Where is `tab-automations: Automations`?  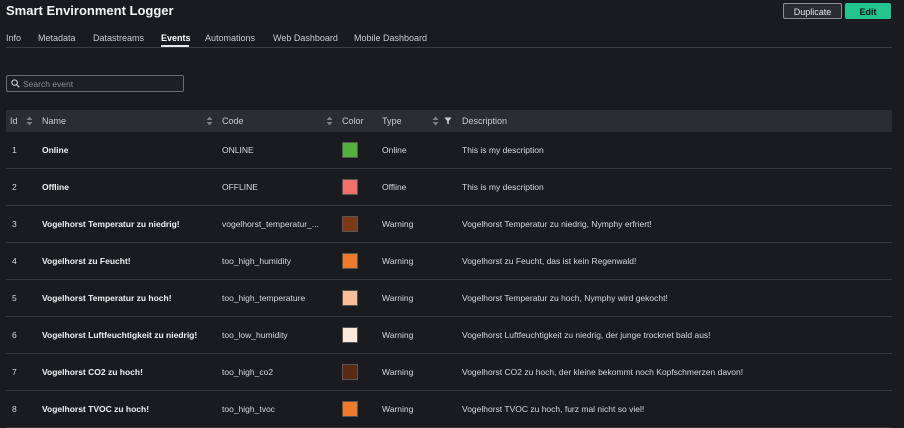 tab-automations: Automations is located at coordinates (230, 38).